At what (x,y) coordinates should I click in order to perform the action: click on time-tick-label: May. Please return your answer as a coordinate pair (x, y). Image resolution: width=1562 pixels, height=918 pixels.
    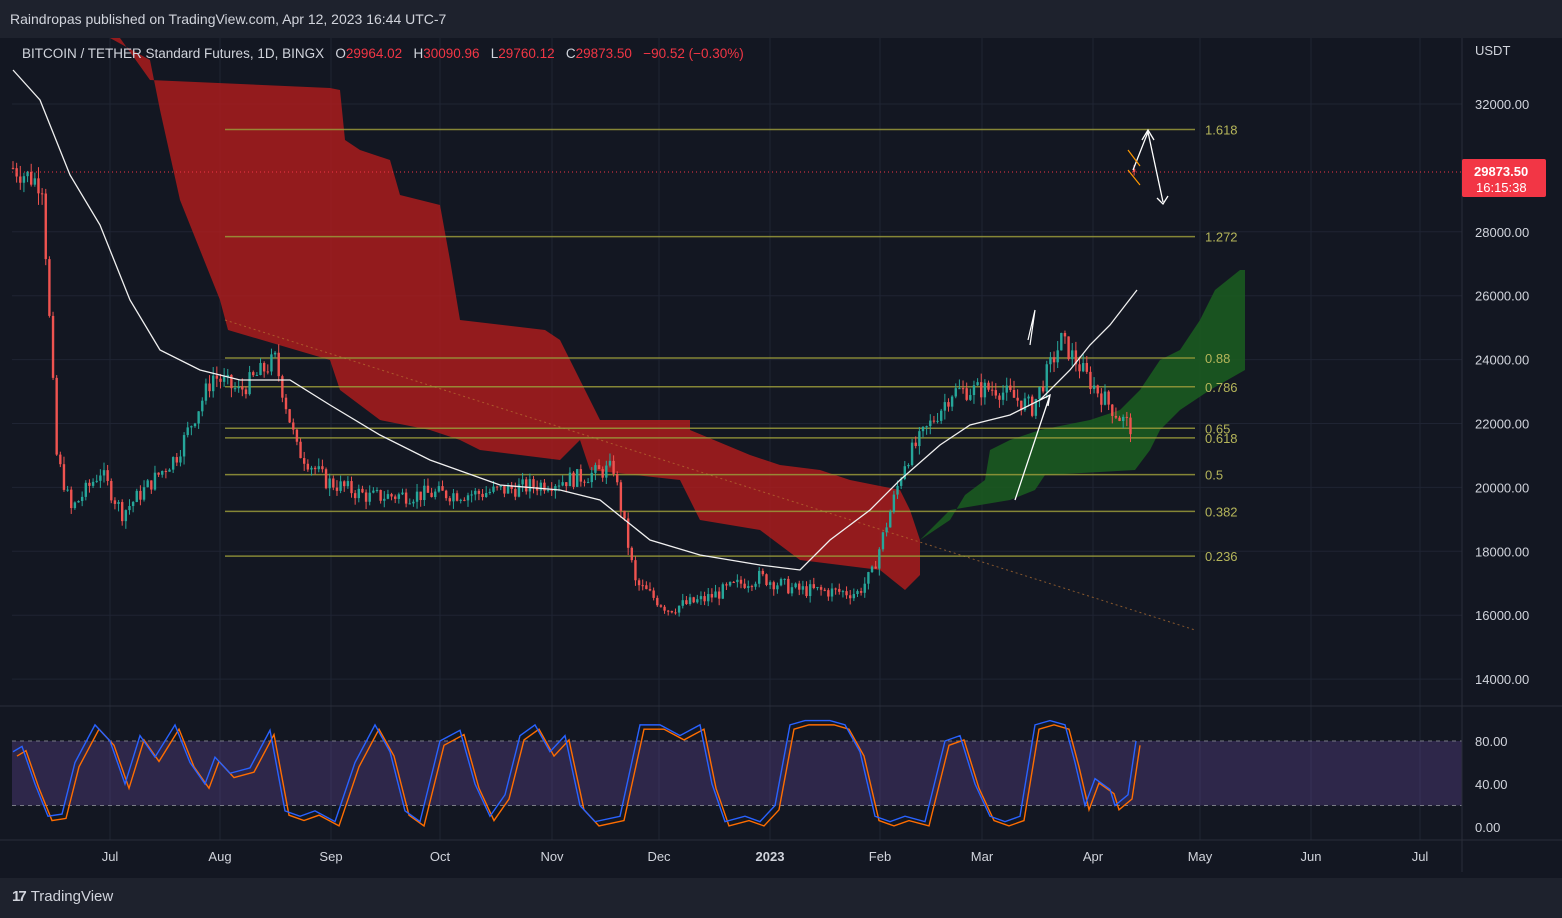
    Looking at the image, I should click on (1200, 856).